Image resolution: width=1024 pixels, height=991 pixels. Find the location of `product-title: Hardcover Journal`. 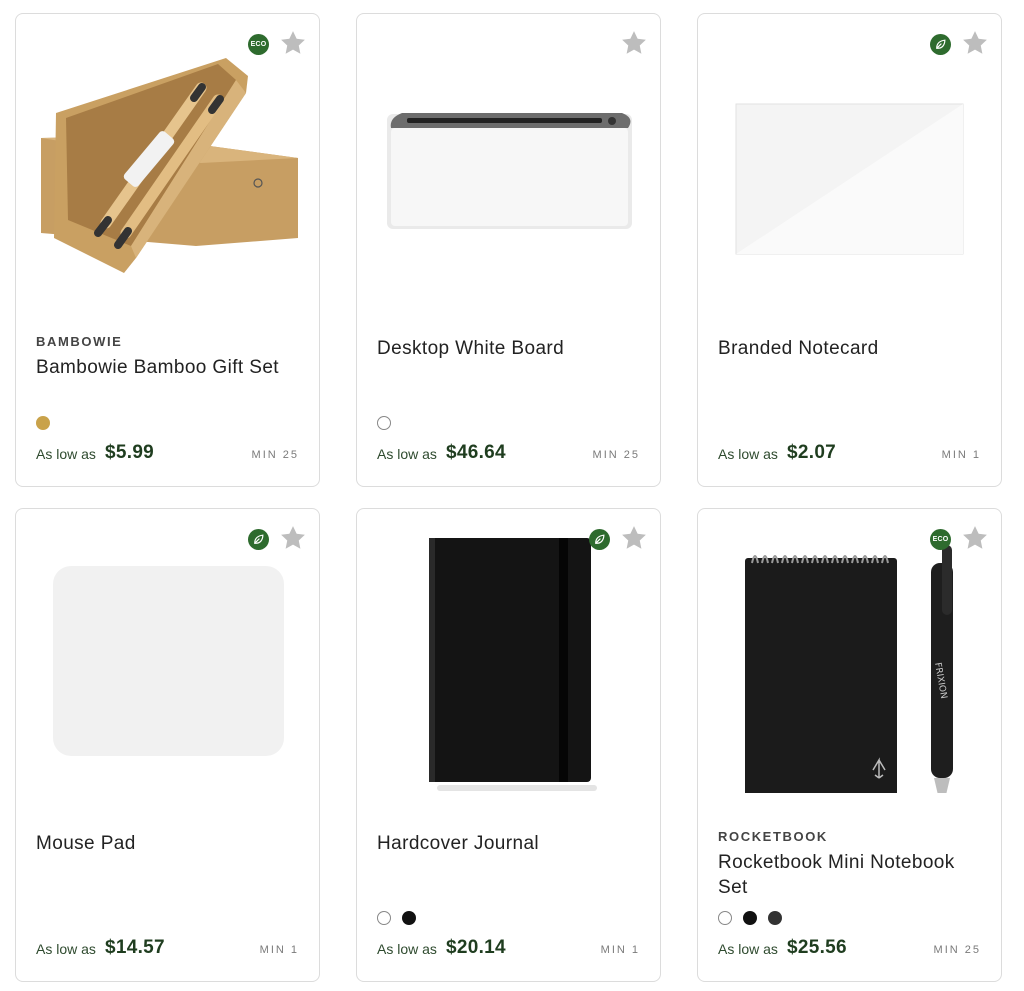

product-title: Hardcover Journal is located at coordinates (509, 843).